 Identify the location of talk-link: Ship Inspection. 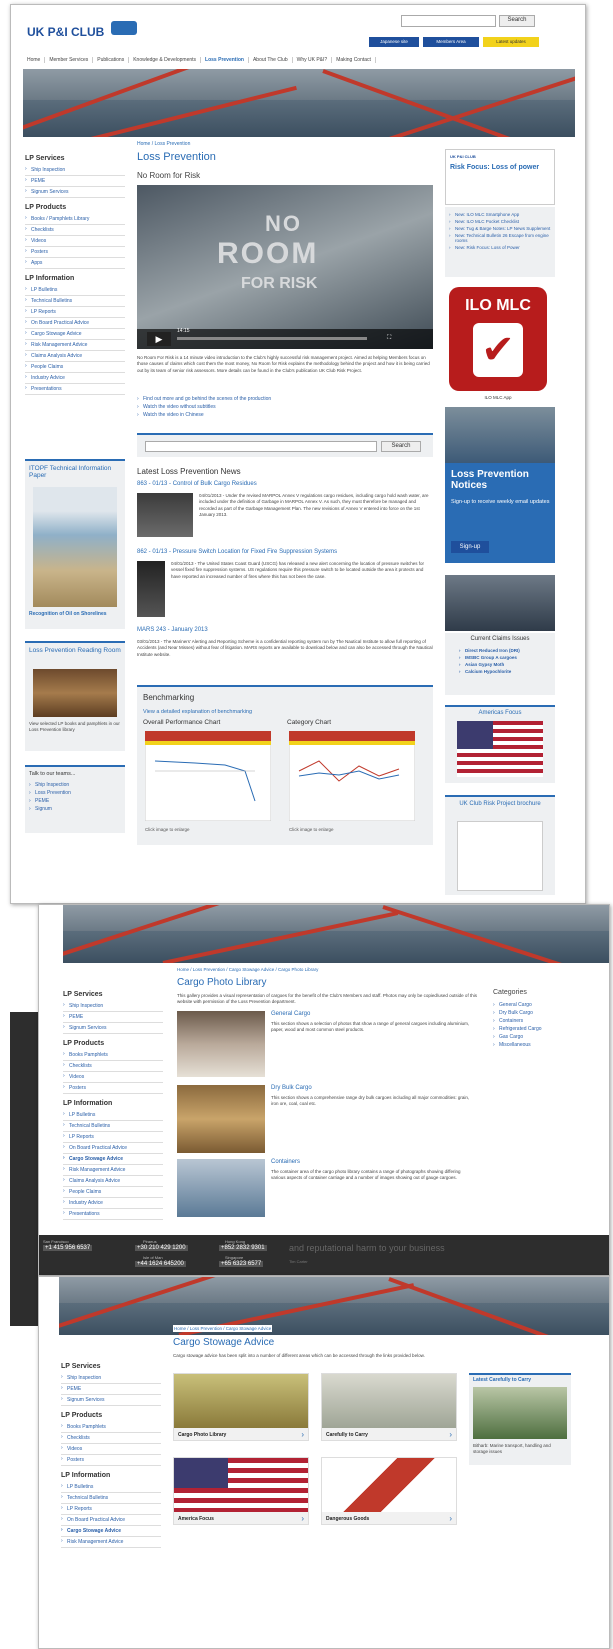
(50, 785).